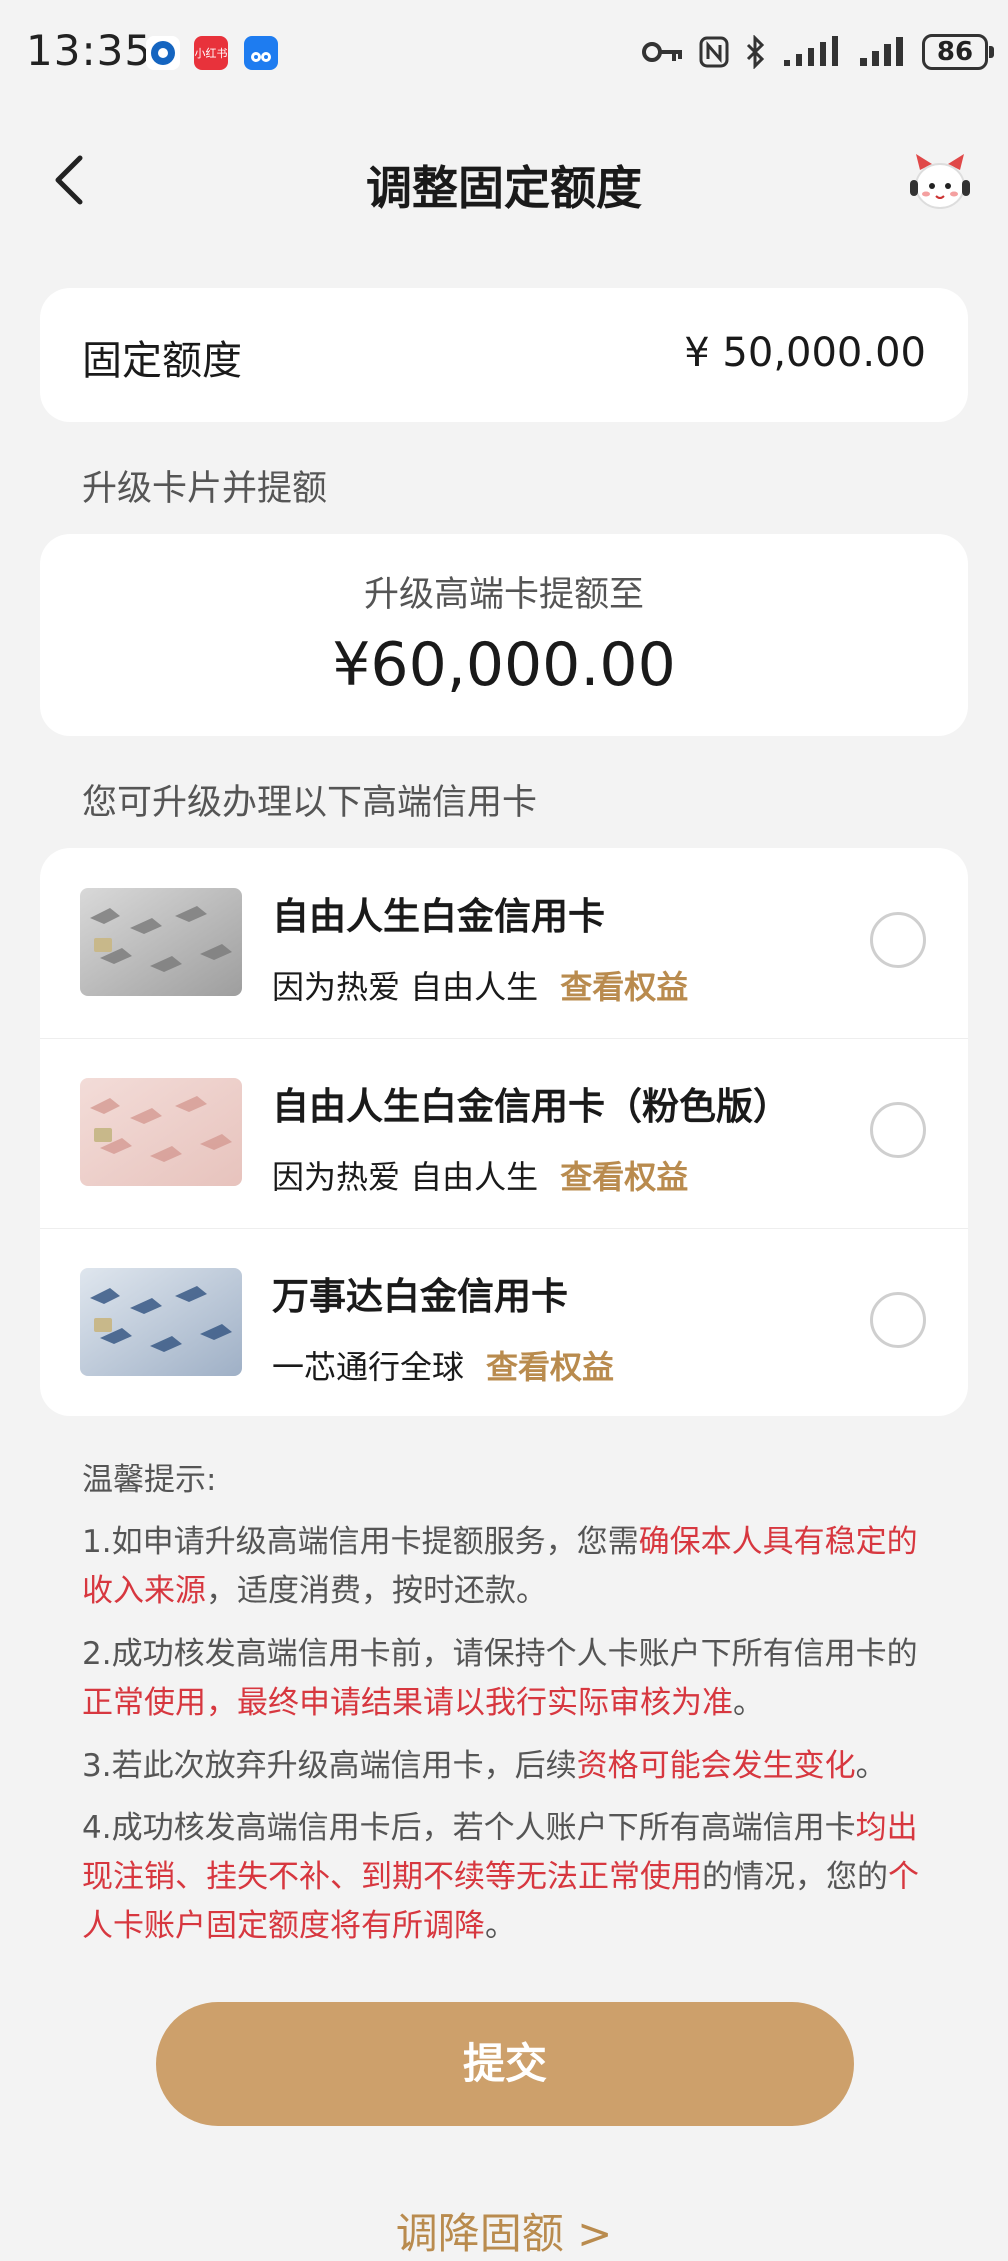 This screenshot has width=1008, height=2261. What do you see at coordinates (407, 1703) in the screenshot?
I see `tip-highlight: 正常使用，最终申请结果请以我行实际审核为准` at bounding box center [407, 1703].